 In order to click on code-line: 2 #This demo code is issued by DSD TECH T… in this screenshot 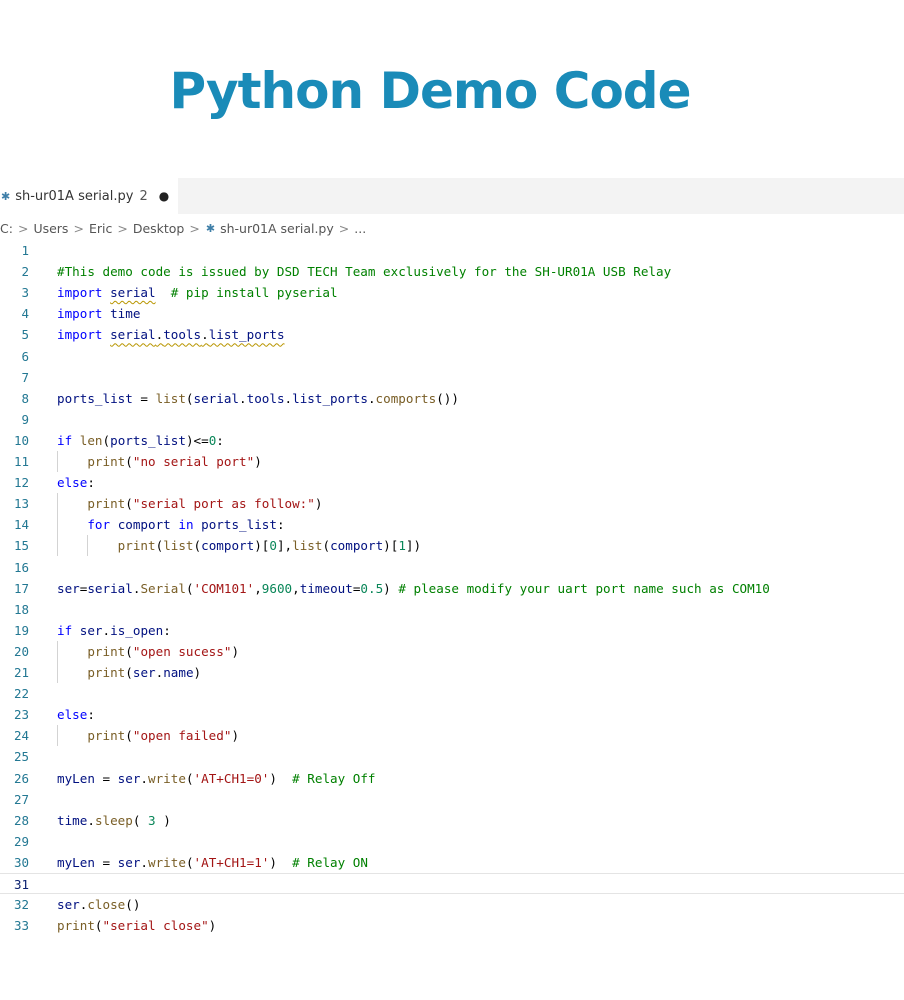, I will do `click(452, 271)`.